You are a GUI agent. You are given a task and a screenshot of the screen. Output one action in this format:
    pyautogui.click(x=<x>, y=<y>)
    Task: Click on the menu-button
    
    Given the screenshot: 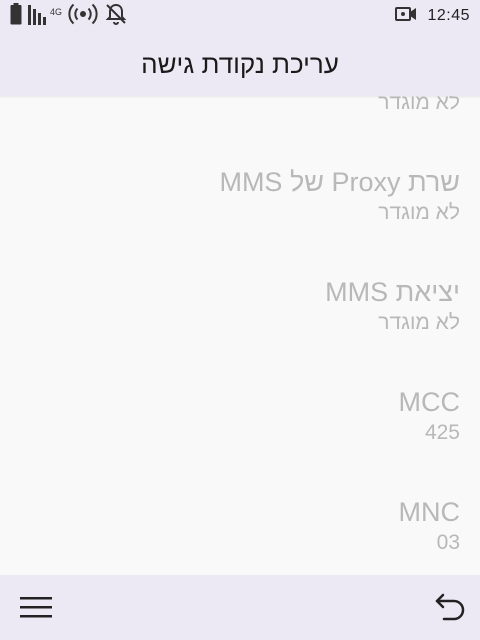 What is the action you would take?
    pyautogui.click(x=36, y=607)
    